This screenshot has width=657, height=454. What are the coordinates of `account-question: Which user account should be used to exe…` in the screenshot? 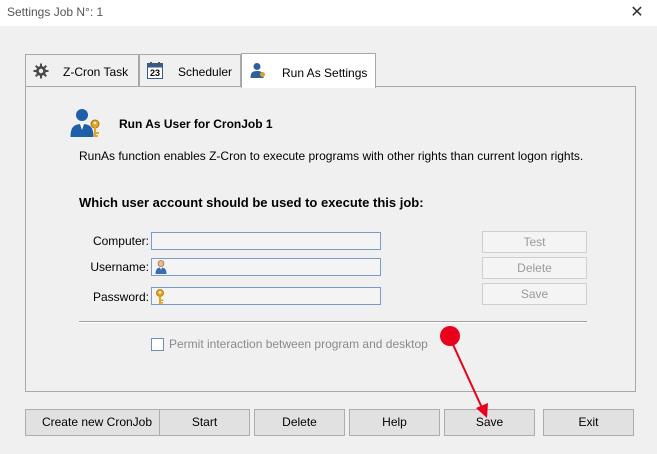 It's located at (251, 202).